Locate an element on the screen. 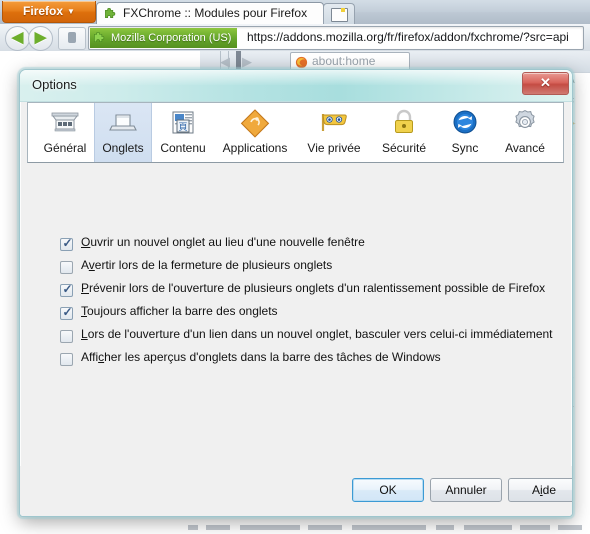 The image size is (590, 534). category-advanced: Avancé is located at coordinates (525, 132).